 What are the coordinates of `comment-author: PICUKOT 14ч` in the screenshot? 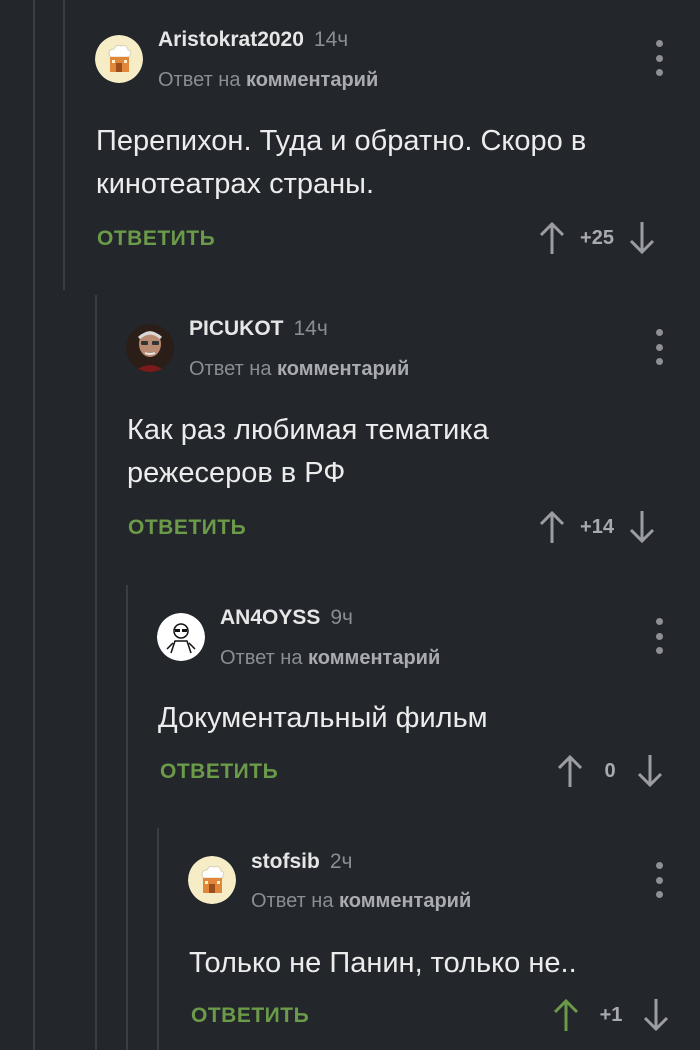 It's located at (258, 329).